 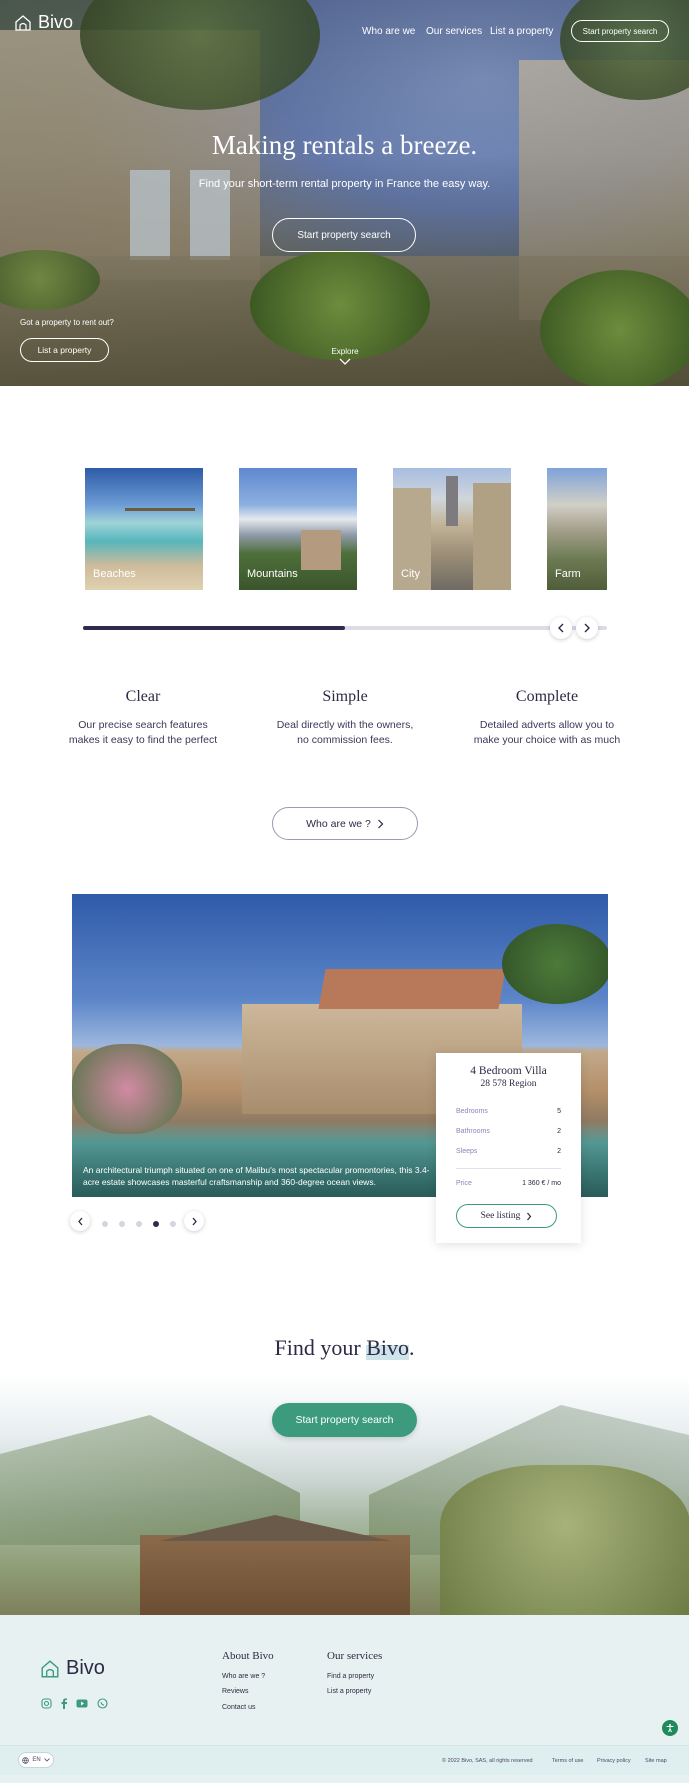 What do you see at coordinates (411, 1347) in the screenshot?
I see `find-title-c: .` at bounding box center [411, 1347].